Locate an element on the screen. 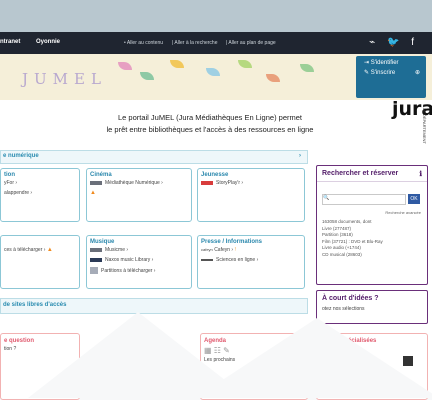  sheet-music-icon is located at coordinates (94, 270).